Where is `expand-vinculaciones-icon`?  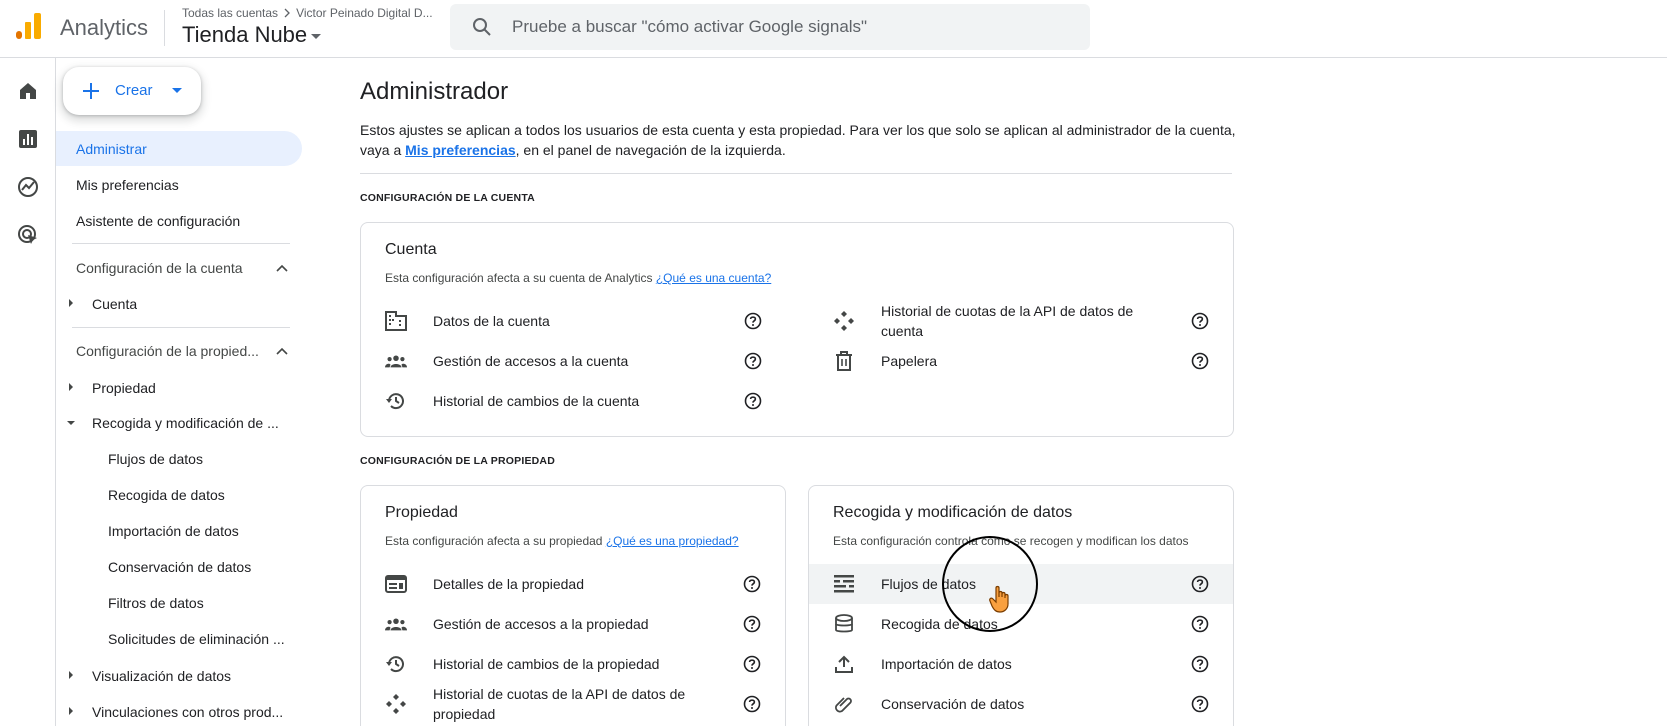
expand-vinculaciones-icon is located at coordinates (71, 711).